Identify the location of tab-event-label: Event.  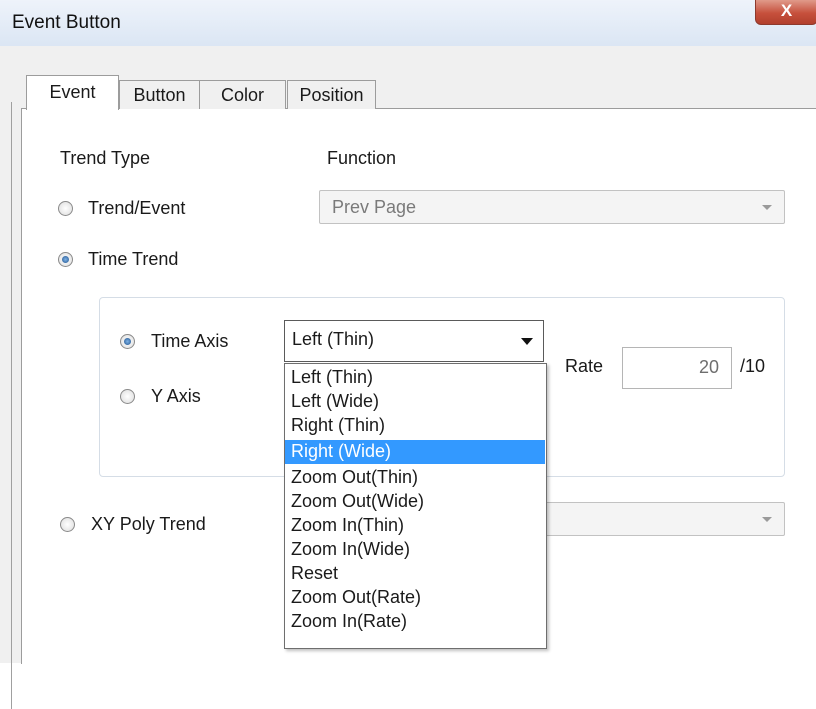
(72, 92).